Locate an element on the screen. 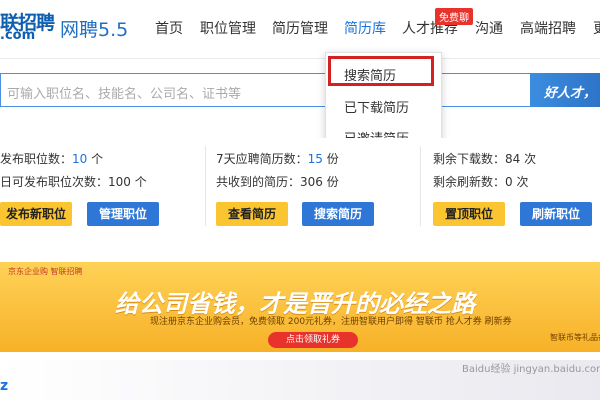 The width and height of the screenshot is (600, 400). nav-communication: 沟通 is located at coordinates (489, 28).